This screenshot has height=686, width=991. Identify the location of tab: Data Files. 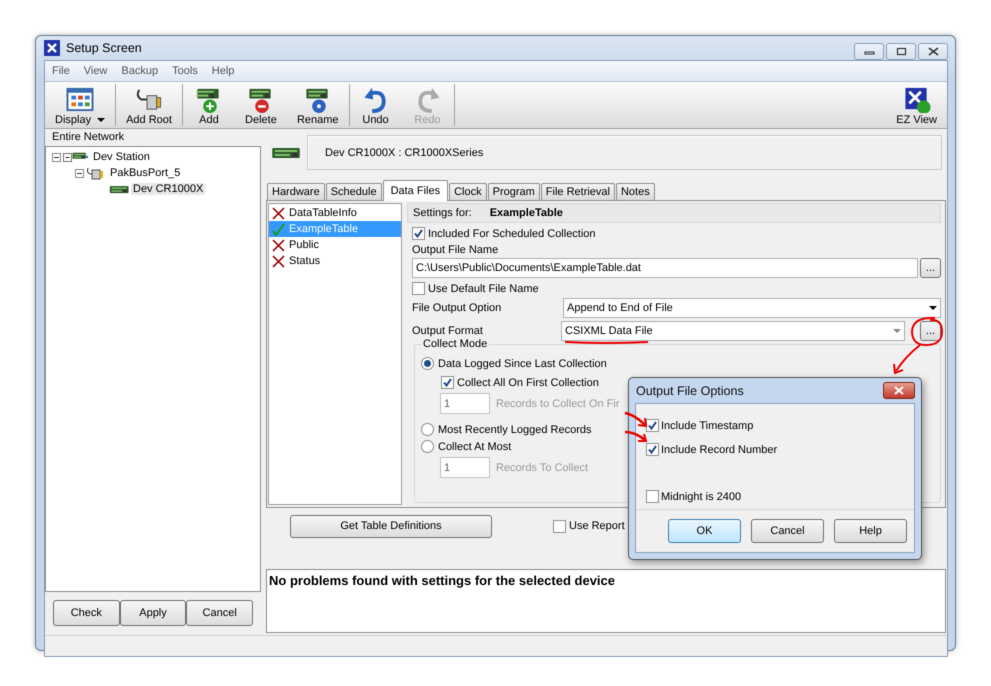
(415, 190).